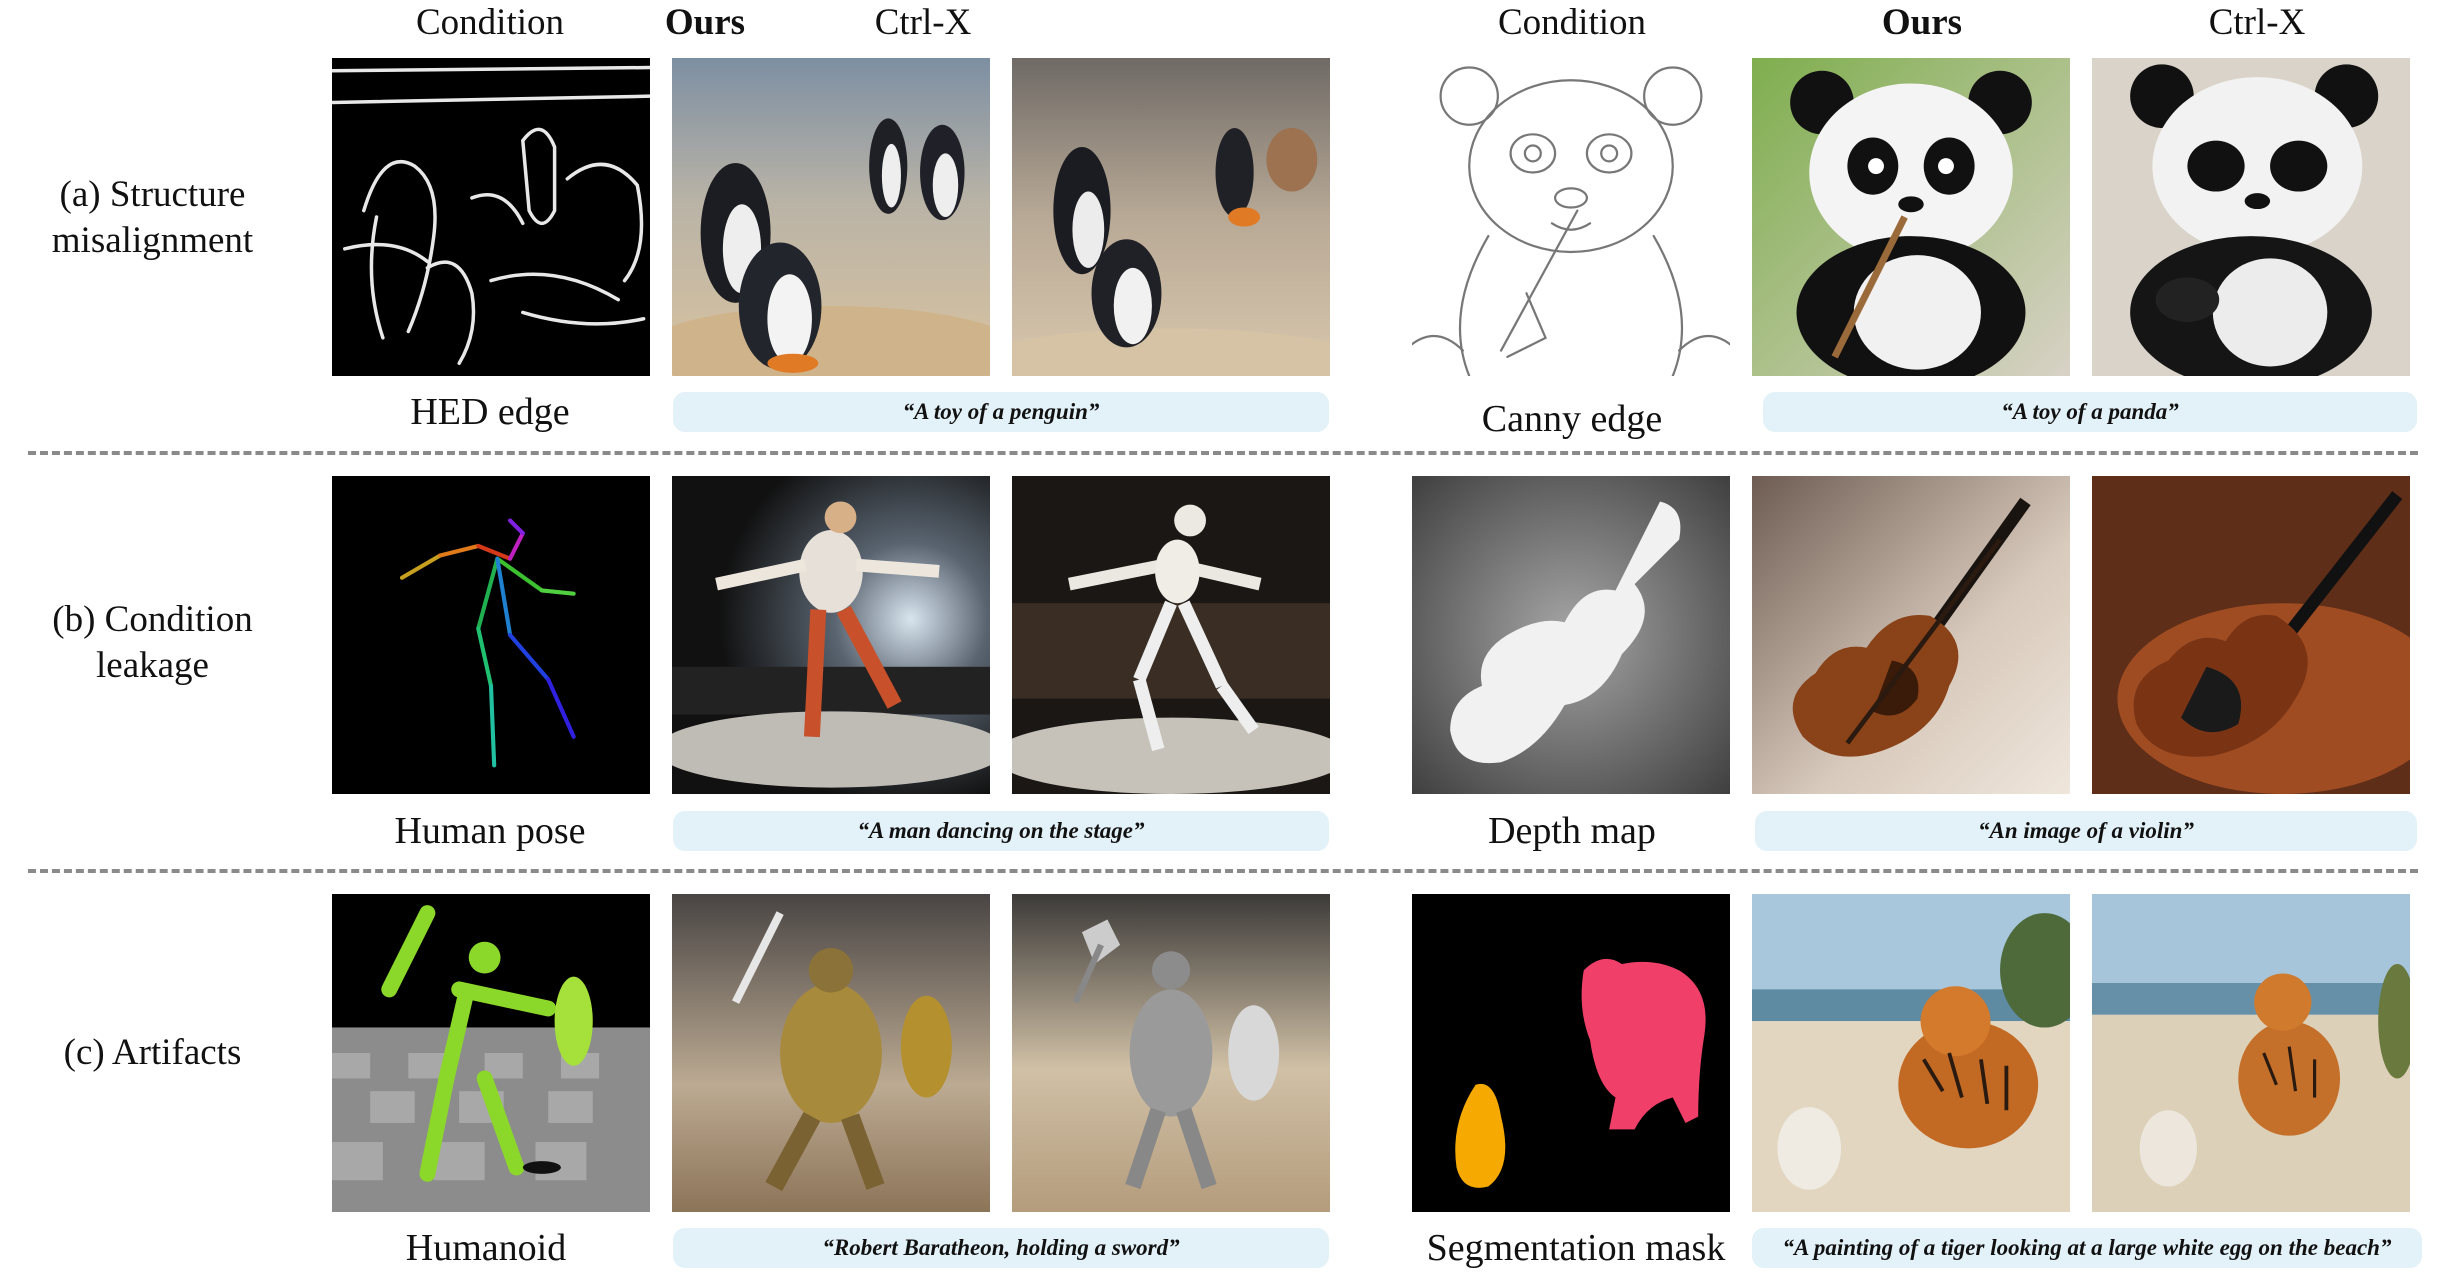 This screenshot has width=2442, height=1275. I want to click on row-label-b-line1: (b) Condition, so click(152, 619).